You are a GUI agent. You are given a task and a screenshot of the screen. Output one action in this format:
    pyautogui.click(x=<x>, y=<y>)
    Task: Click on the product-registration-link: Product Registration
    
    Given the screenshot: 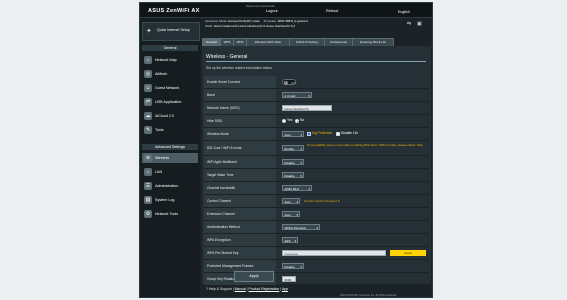 What is the action you would take?
    pyautogui.click(x=264, y=289)
    